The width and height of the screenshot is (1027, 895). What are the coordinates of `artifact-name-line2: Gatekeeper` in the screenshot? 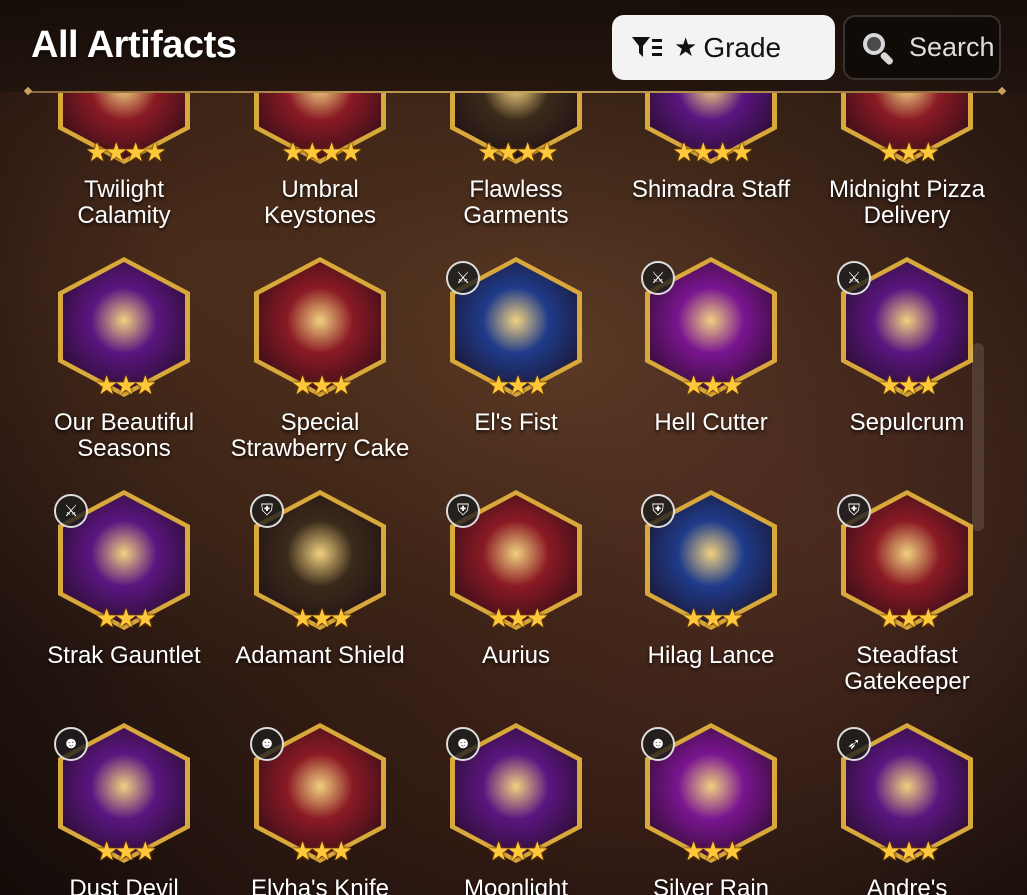 It's located at (907, 681).